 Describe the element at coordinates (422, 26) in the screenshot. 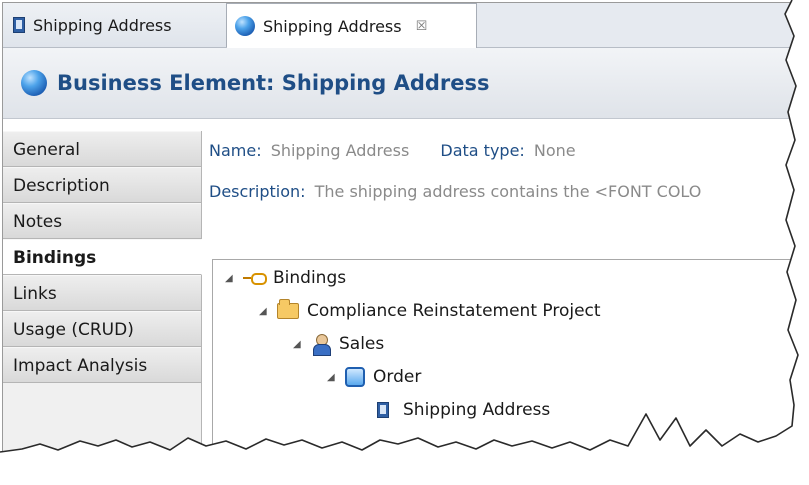

I see `close-tab-icon: ☒` at that location.